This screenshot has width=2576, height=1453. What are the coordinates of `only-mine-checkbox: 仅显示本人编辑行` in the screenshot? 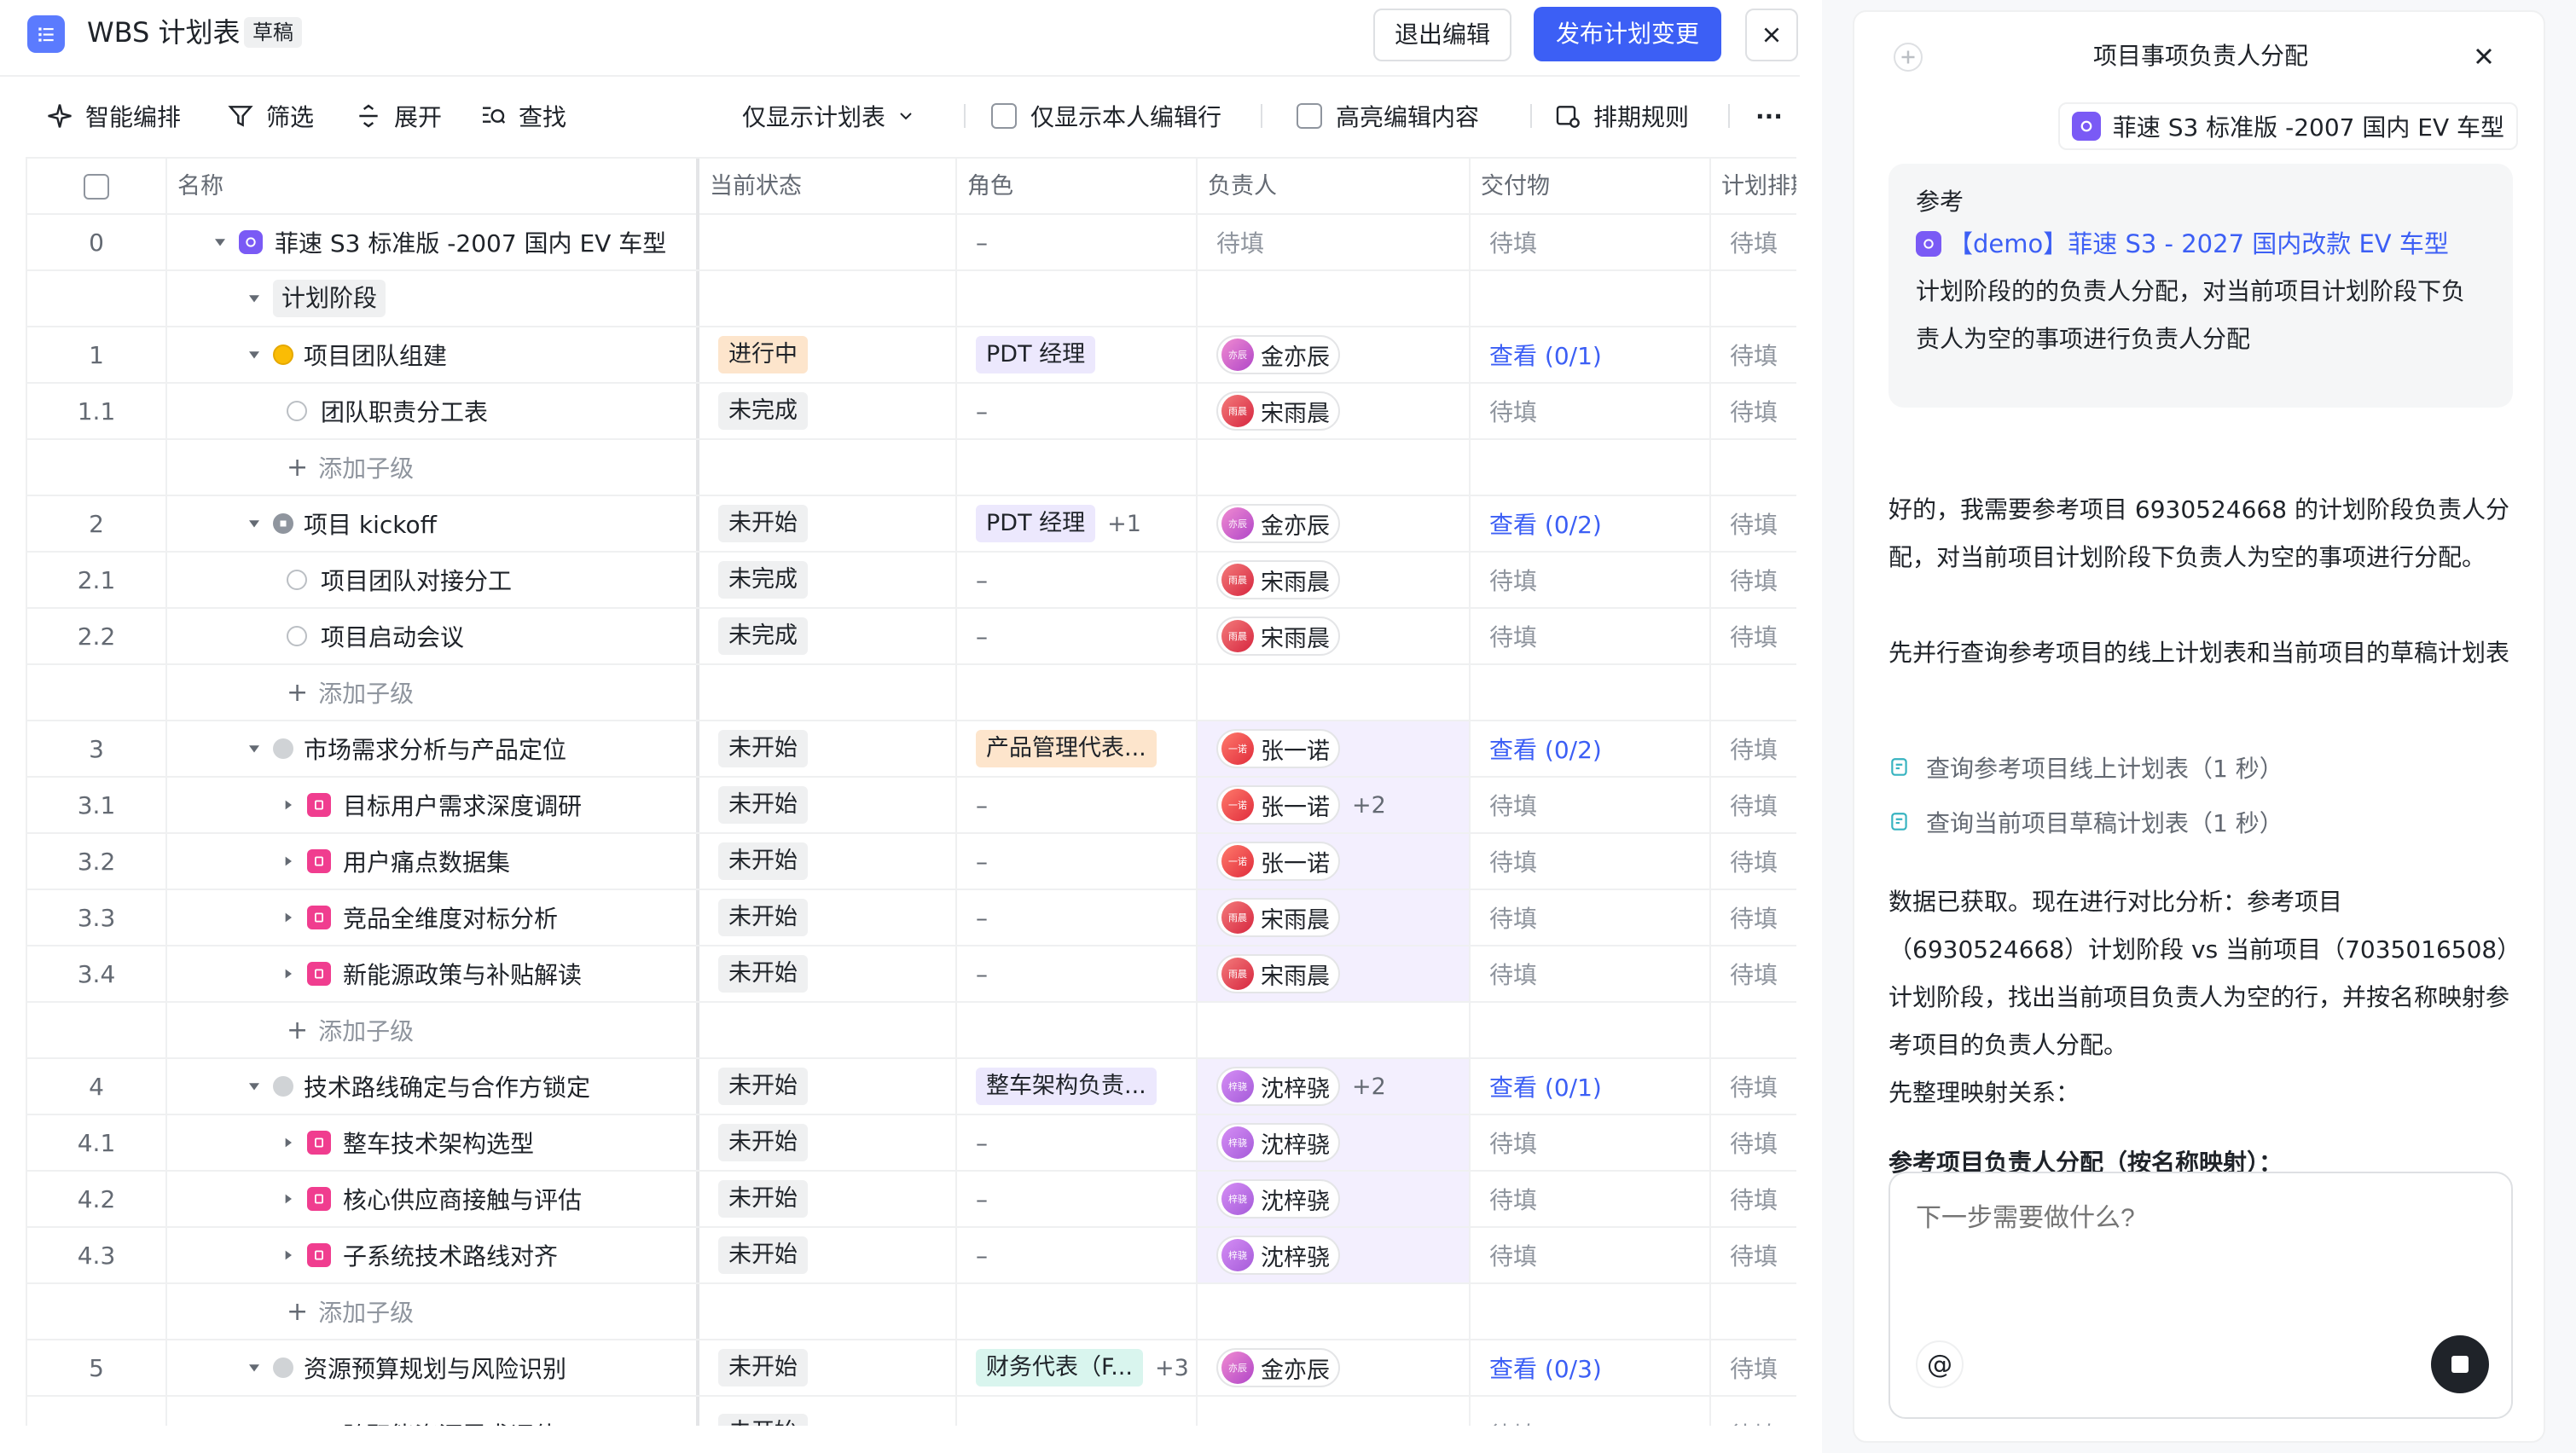 It's located at (1106, 116).